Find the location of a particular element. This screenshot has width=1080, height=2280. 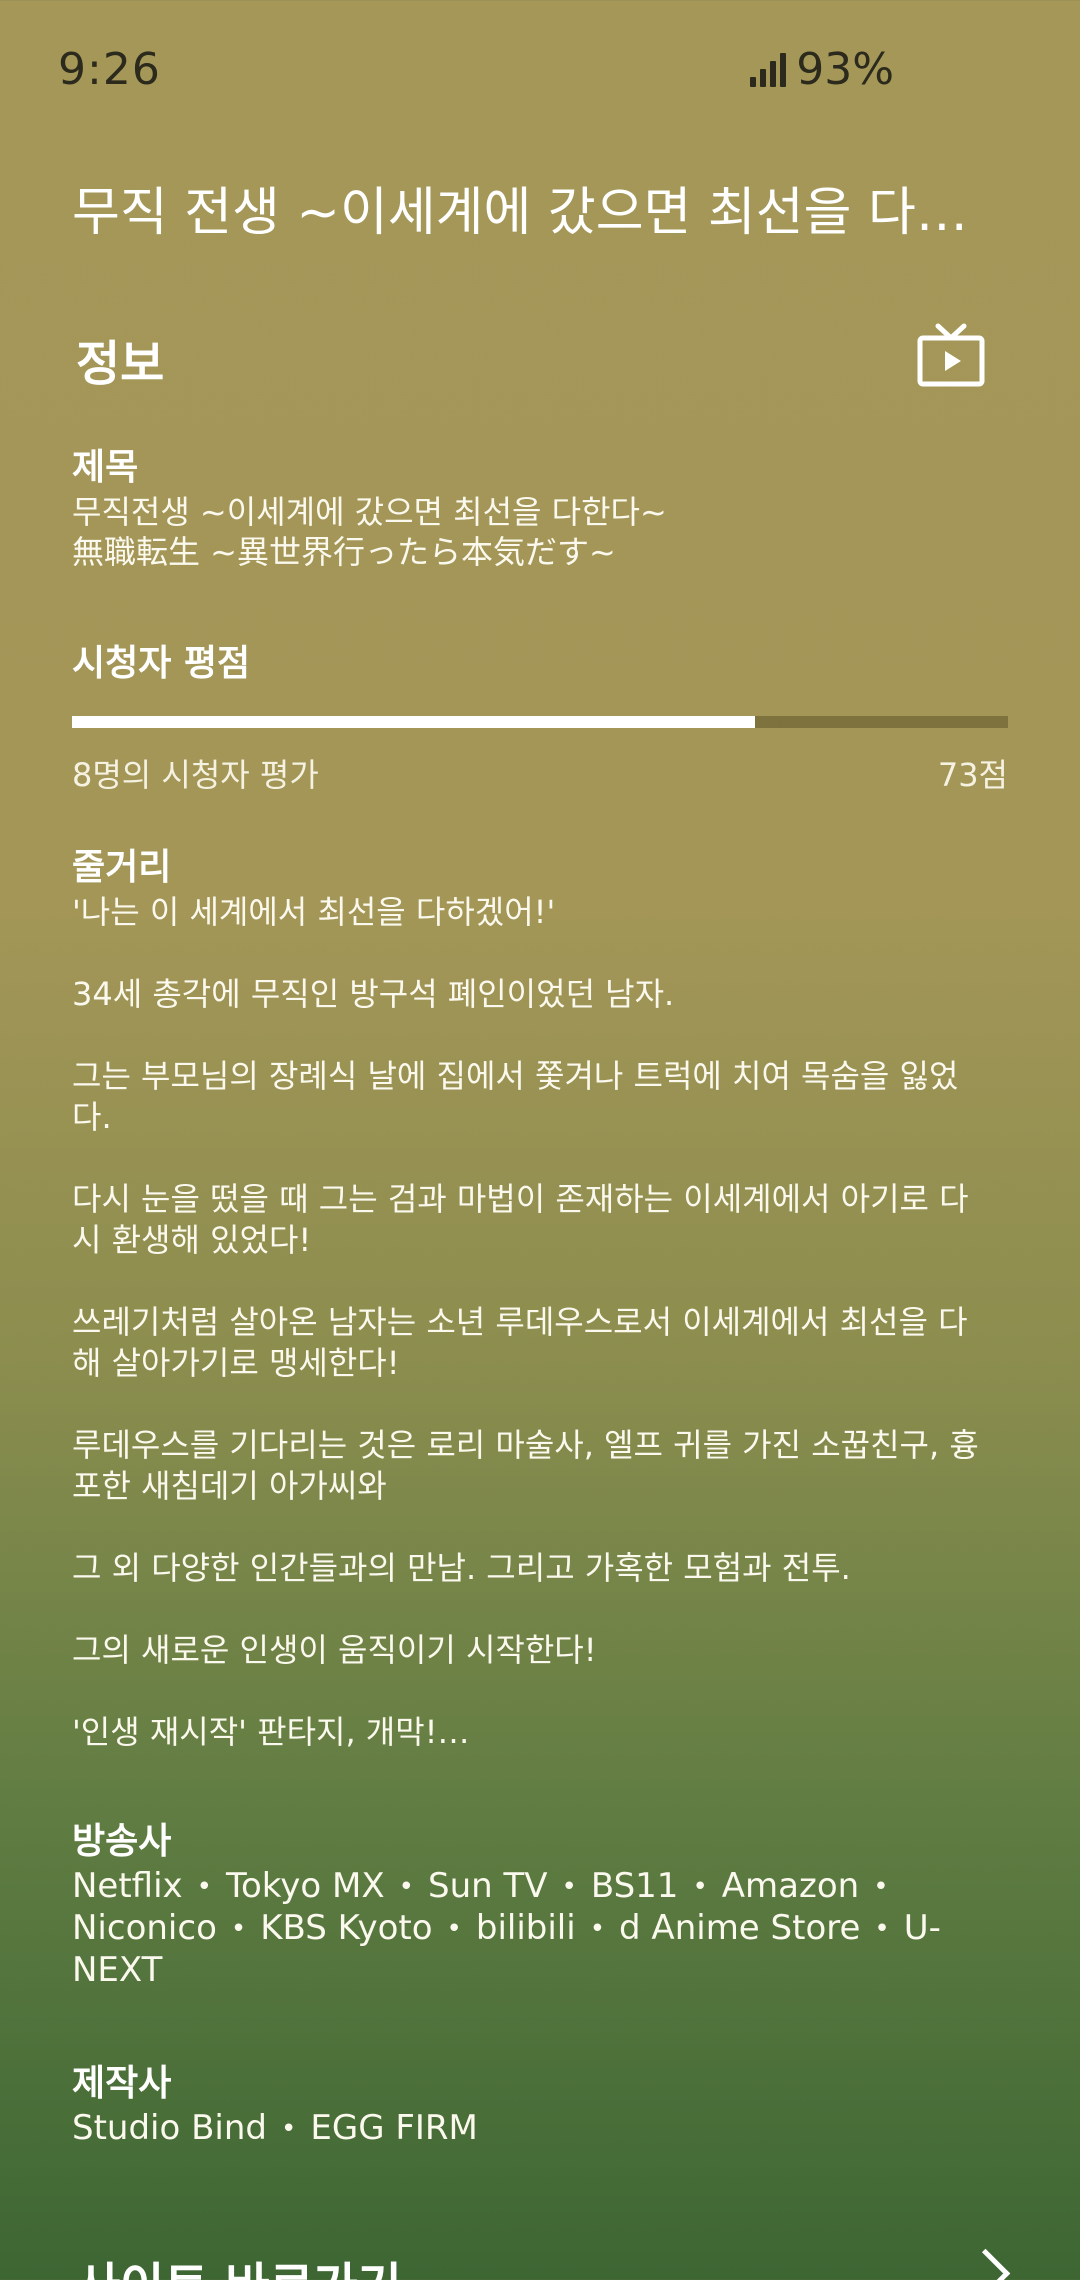

synopsis-paragraph: '나는 이 세계에서 최선을 다하겠어!' is located at coordinates (314, 912).